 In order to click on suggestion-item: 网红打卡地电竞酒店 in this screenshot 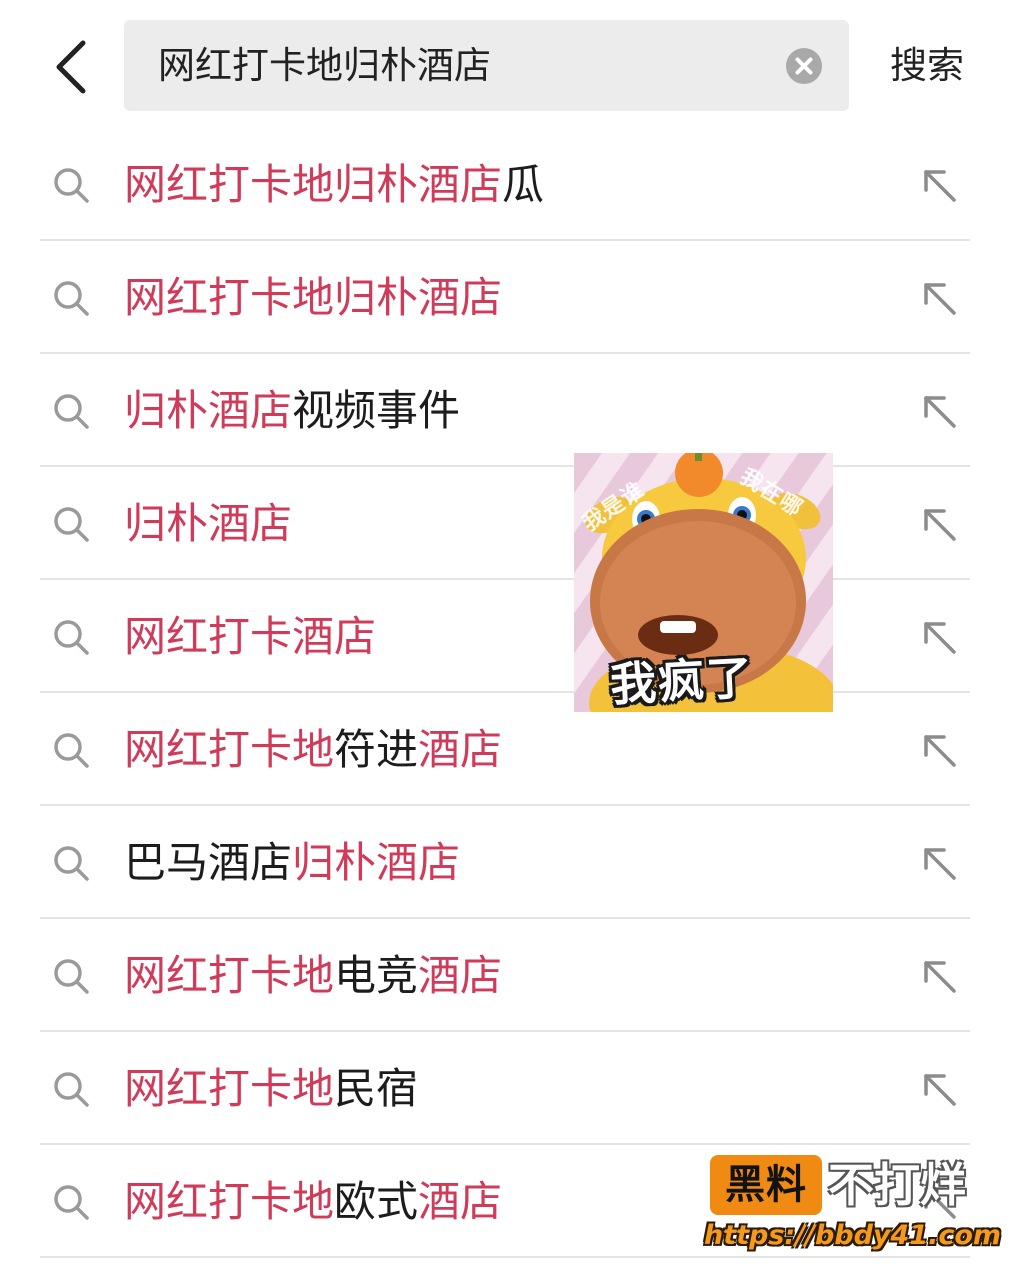, I will do `click(505, 975)`.